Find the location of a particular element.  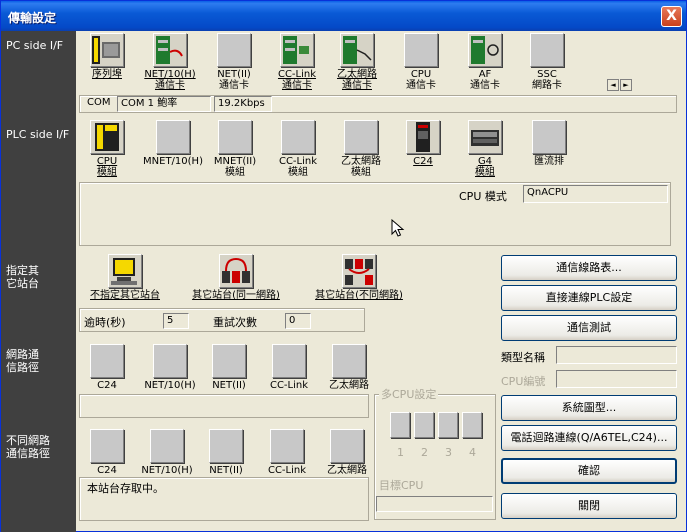

mnet10h-module-icon is located at coordinates (173, 137).